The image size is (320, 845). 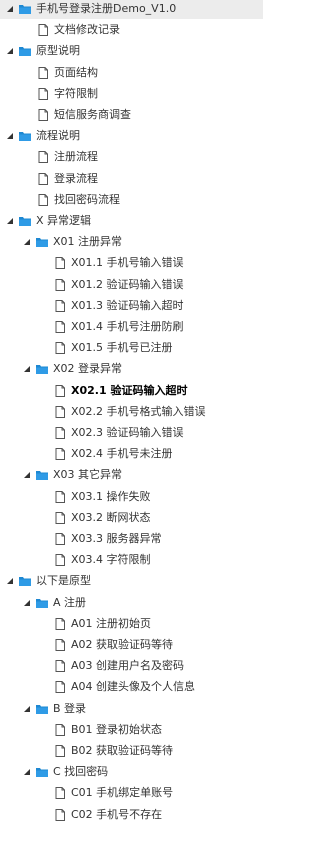 I want to click on tree-page-row: X02.4 手机号未注册, so click(x=131, y=453).